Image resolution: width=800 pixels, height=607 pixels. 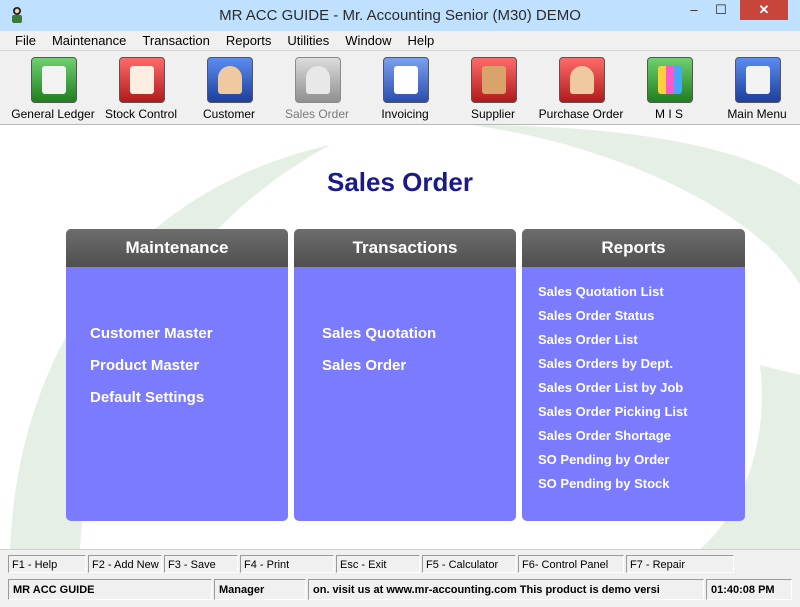 What do you see at coordinates (668, 114) in the screenshot?
I see `toolbar-label: M I S` at bounding box center [668, 114].